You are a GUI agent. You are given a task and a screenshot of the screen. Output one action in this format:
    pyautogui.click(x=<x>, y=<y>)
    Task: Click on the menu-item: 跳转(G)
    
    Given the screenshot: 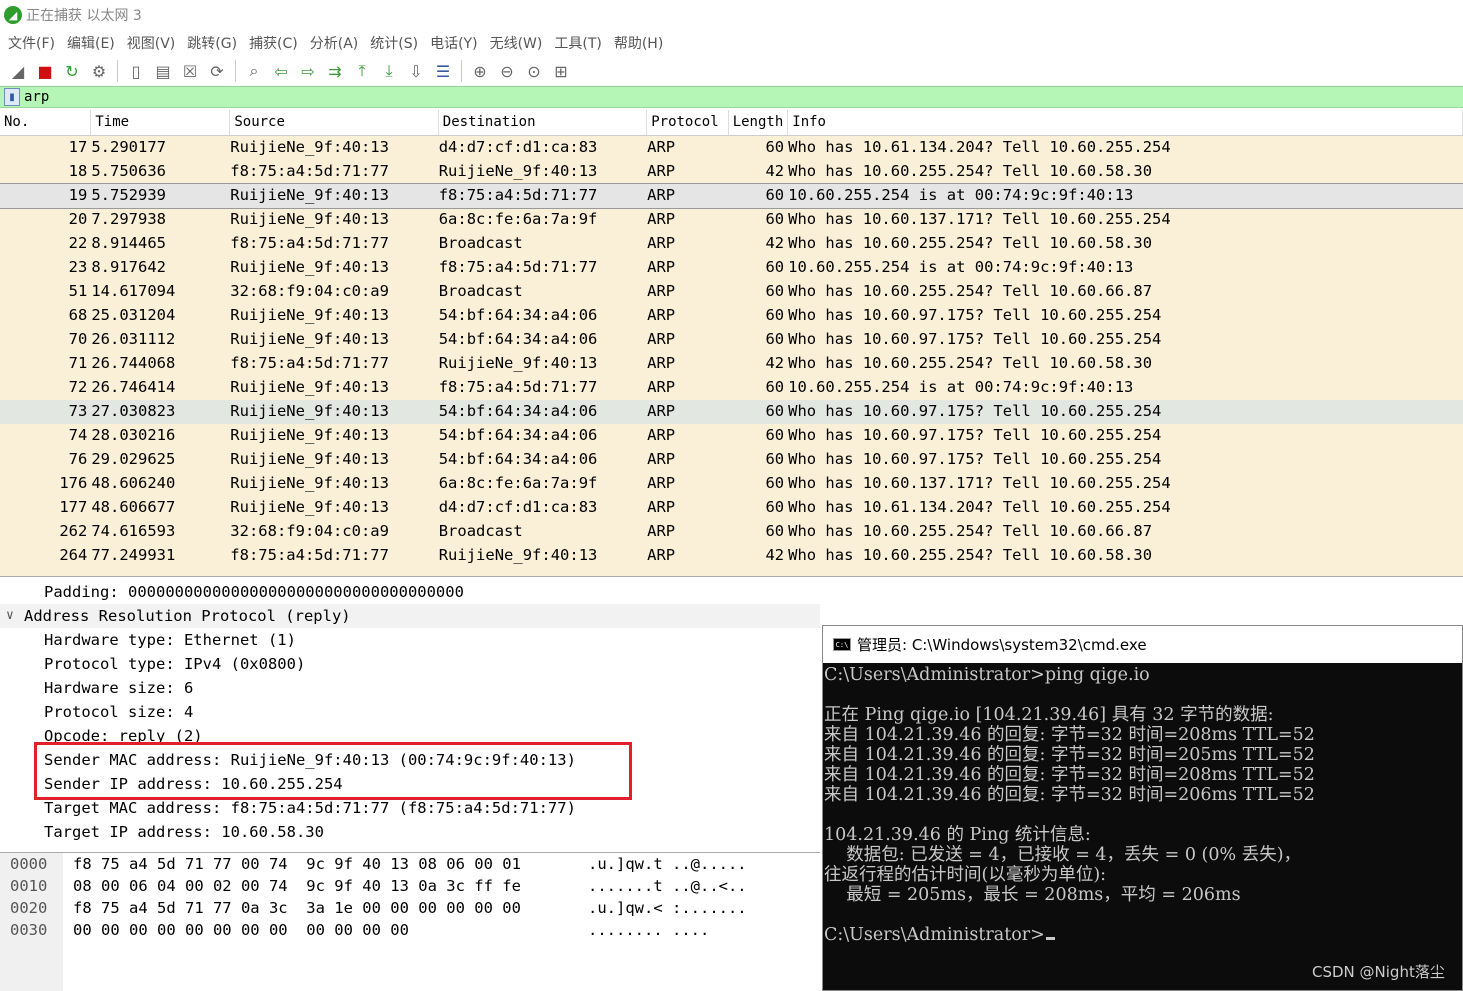 What is the action you would take?
    pyautogui.click(x=214, y=43)
    